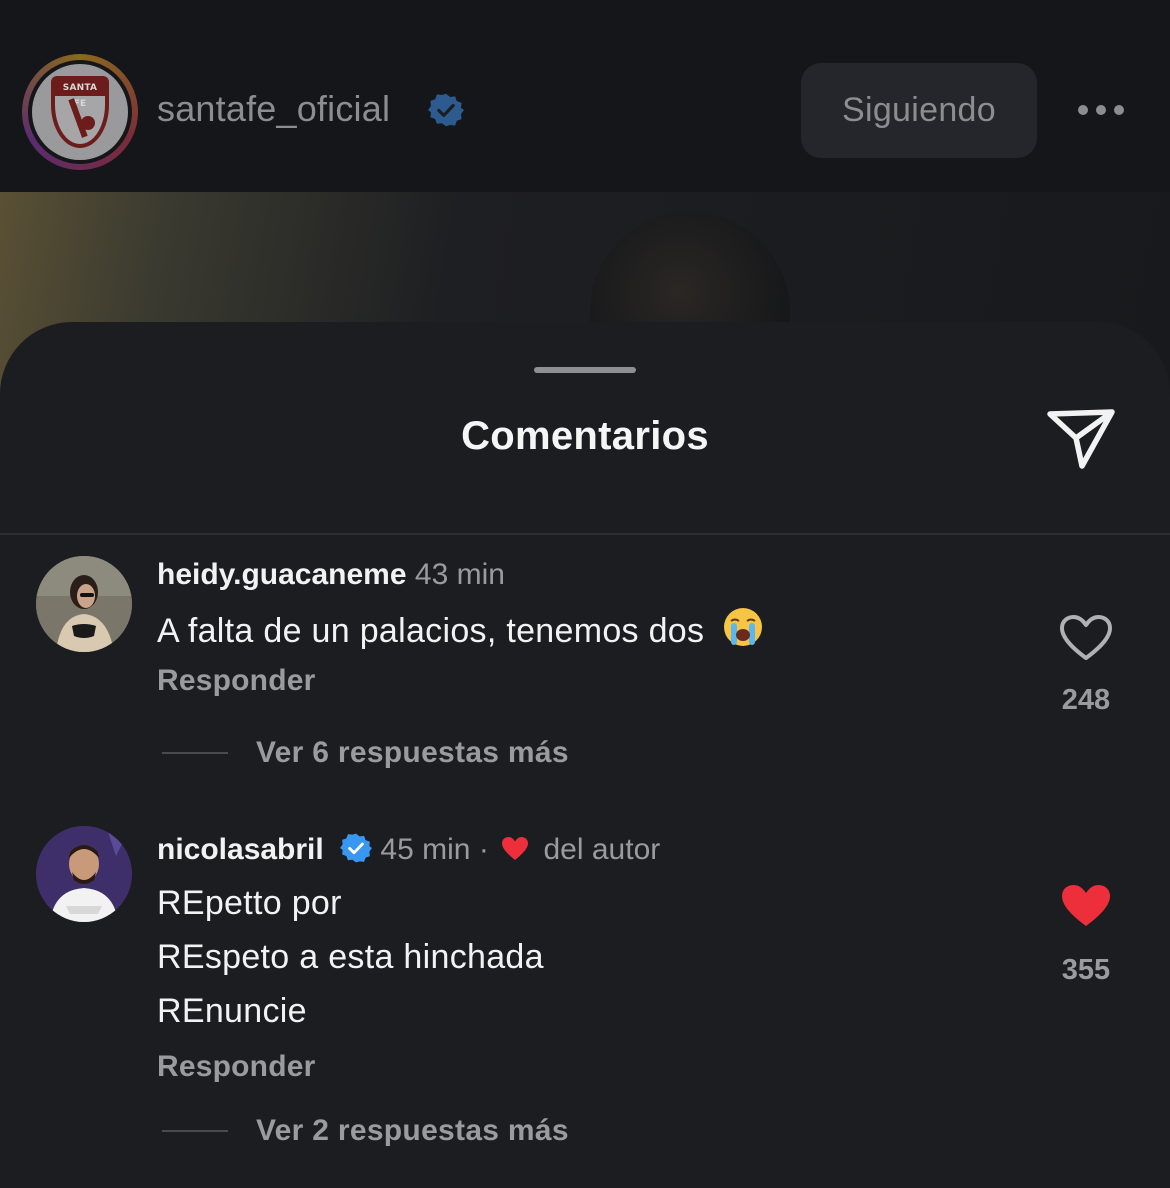 Image resolution: width=1170 pixels, height=1188 pixels. What do you see at coordinates (249, 903) in the screenshot?
I see `comment-text-line: REpetto por` at bounding box center [249, 903].